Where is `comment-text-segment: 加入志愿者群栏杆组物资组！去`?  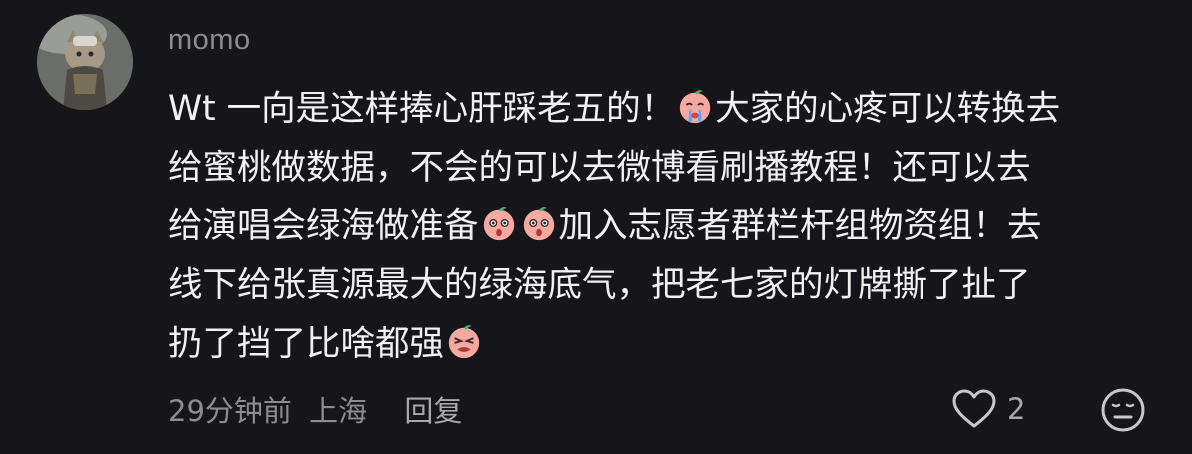 comment-text-segment: 加入志愿者群栏杆组物资组！去 is located at coordinates (800, 226).